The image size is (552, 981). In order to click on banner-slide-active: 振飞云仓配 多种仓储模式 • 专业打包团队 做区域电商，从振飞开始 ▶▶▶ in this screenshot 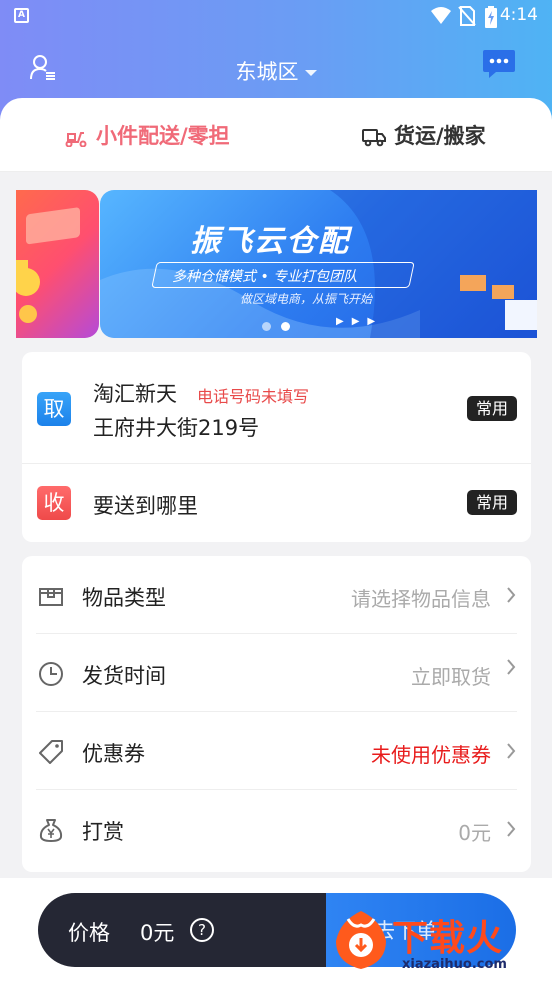, I will do `click(318, 264)`.